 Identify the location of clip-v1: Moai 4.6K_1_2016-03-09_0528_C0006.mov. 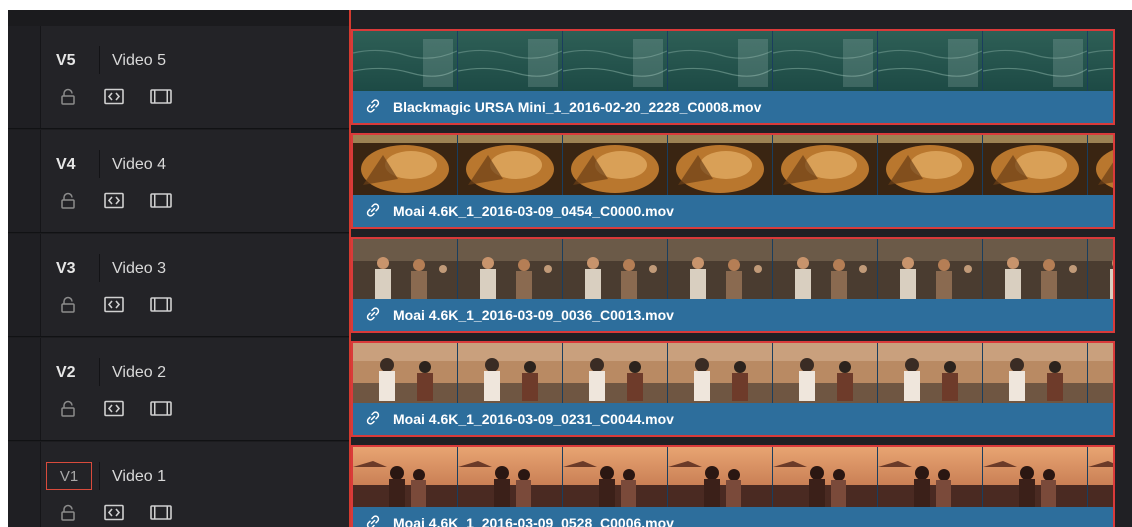
(733, 486).